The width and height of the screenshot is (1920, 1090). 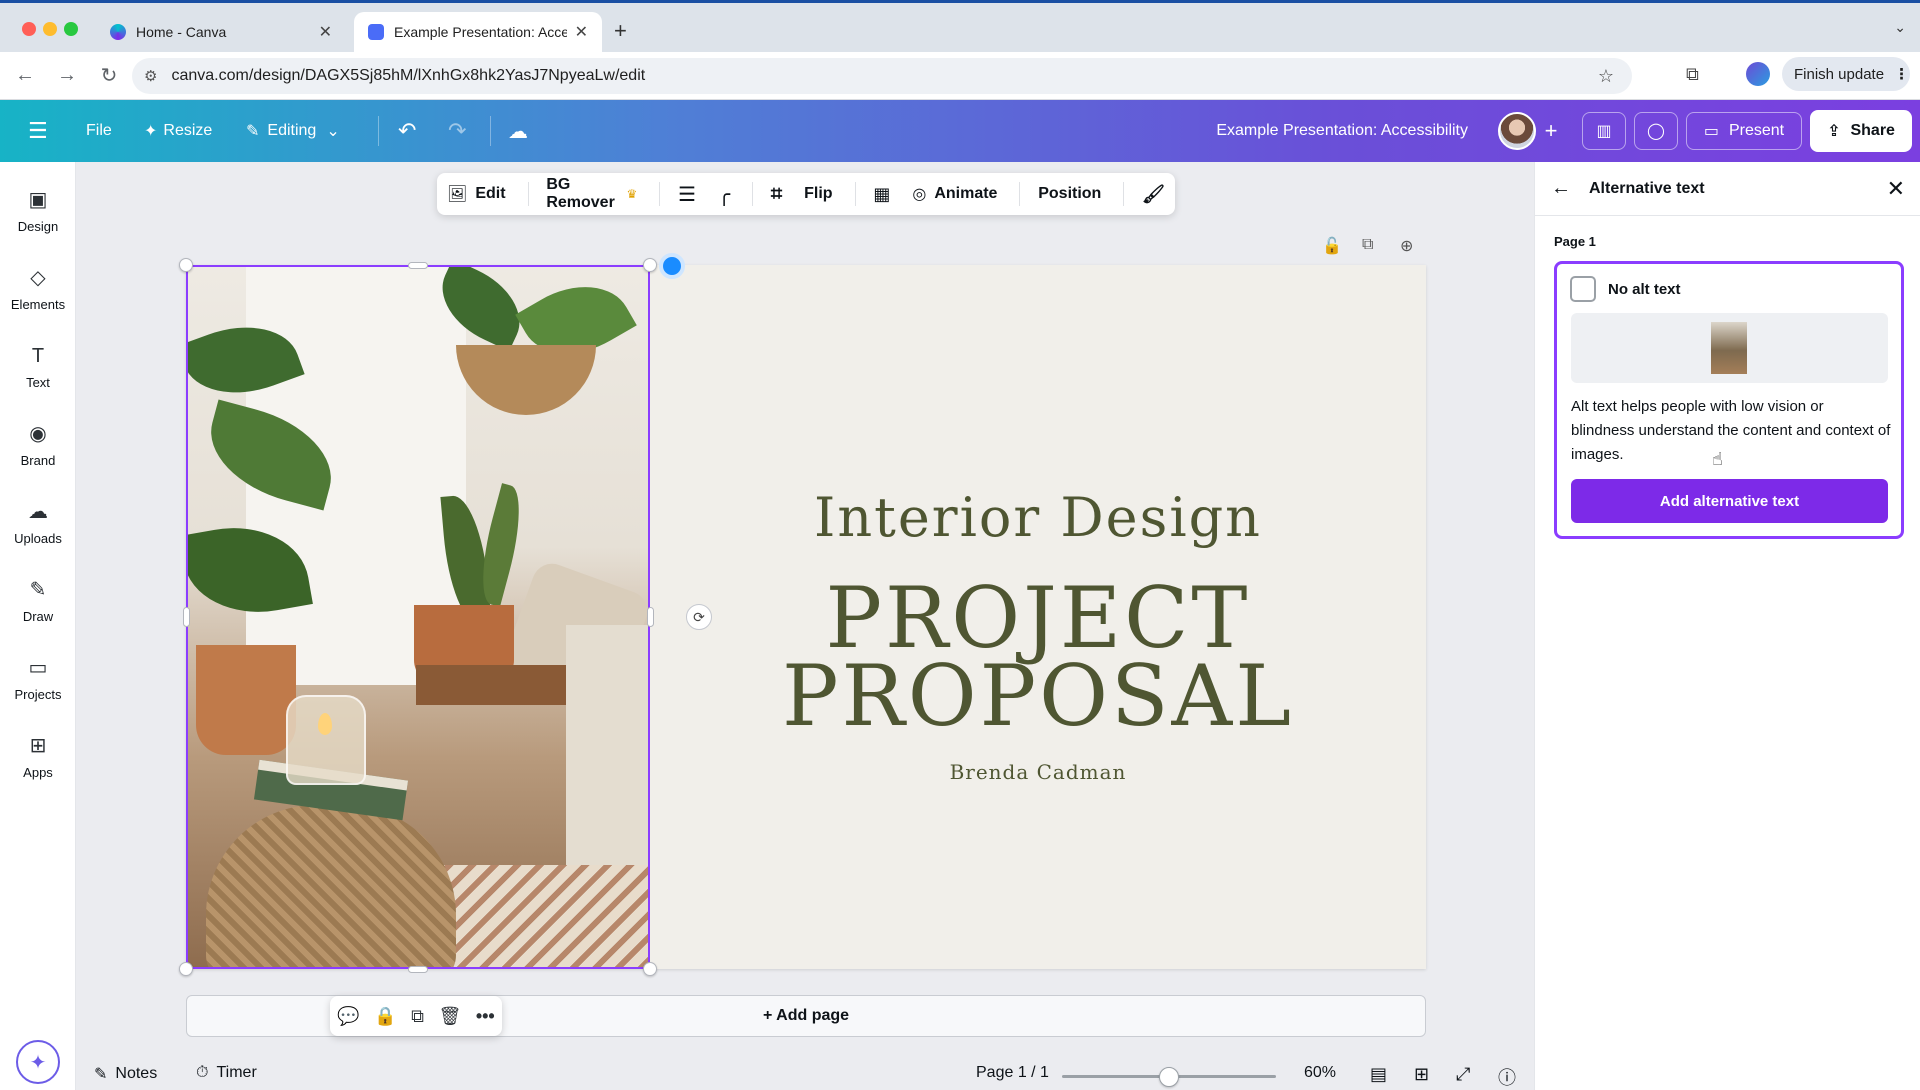 What do you see at coordinates (818, 194) in the screenshot?
I see `flip-button: Flip` at bounding box center [818, 194].